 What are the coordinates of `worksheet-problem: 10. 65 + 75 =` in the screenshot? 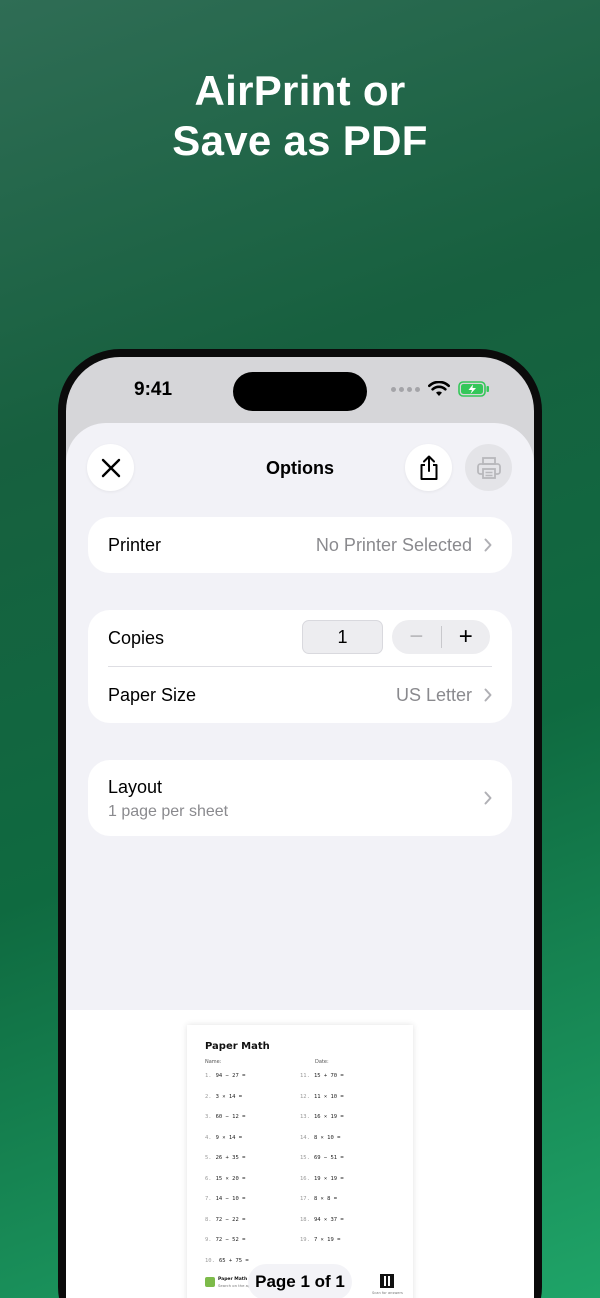 It's located at (227, 1261).